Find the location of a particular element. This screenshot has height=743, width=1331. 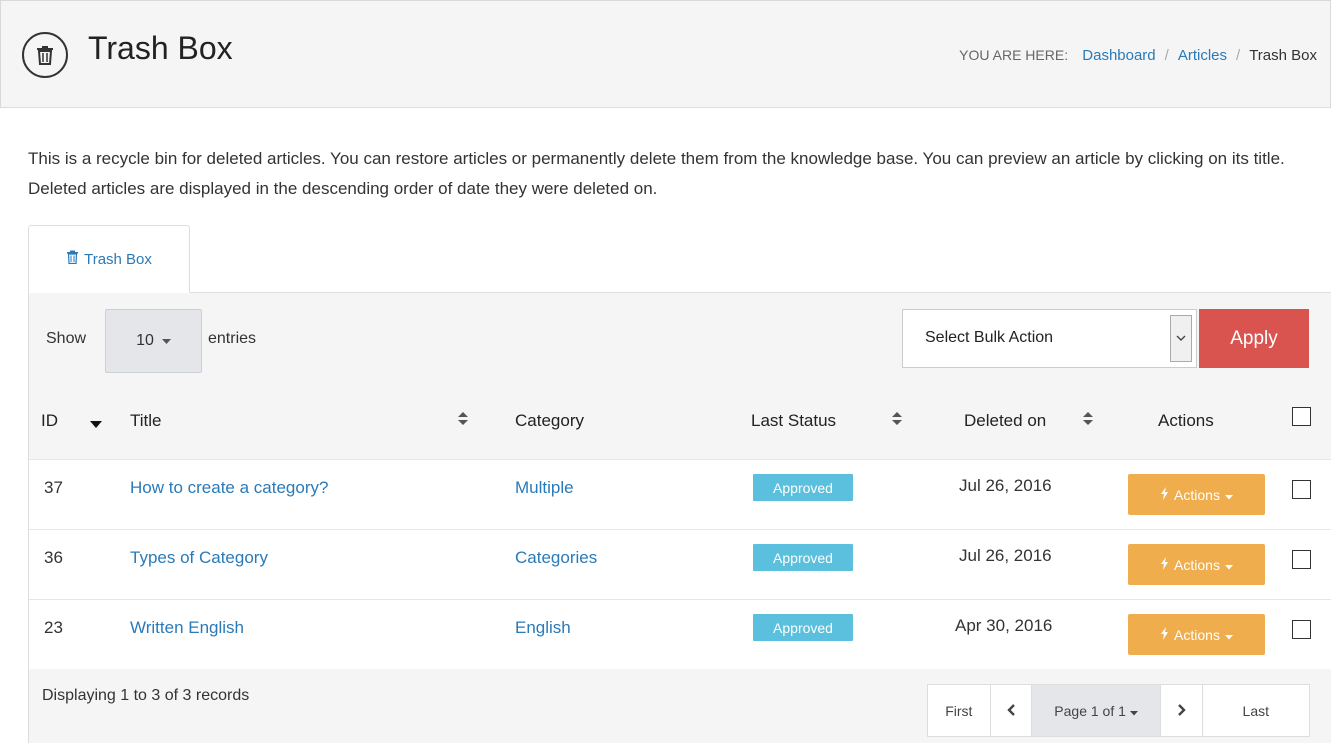

bulk-action-select: Select Bulk Action is located at coordinates (1049, 338).